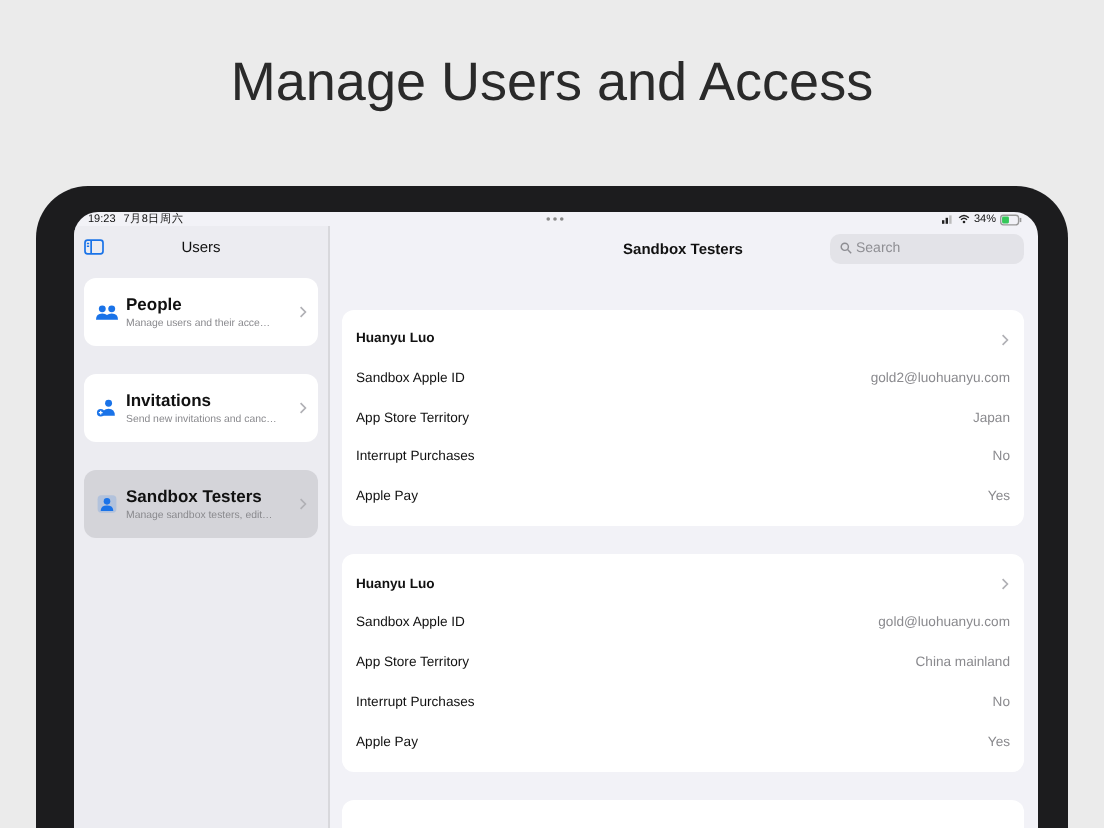 Image resolution: width=1104 pixels, height=828 pixels. What do you see at coordinates (94, 246) in the screenshot?
I see `sidebar-toggle-icon` at bounding box center [94, 246].